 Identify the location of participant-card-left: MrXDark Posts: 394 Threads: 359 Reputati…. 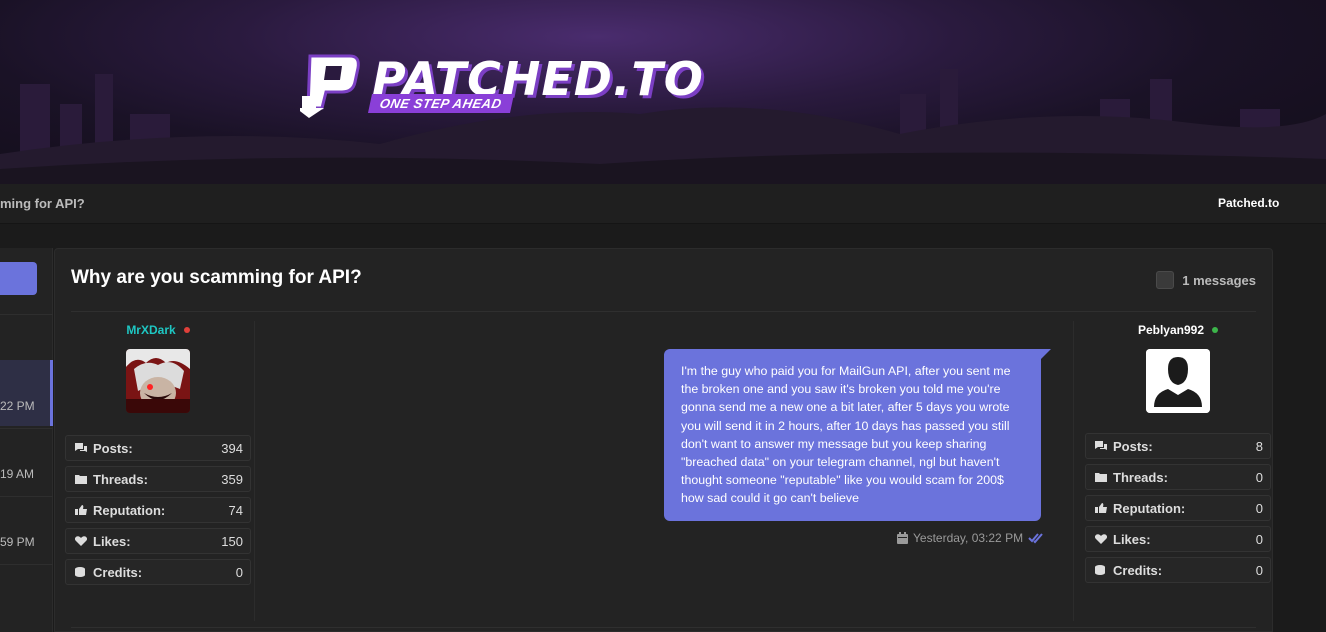
(158, 455).